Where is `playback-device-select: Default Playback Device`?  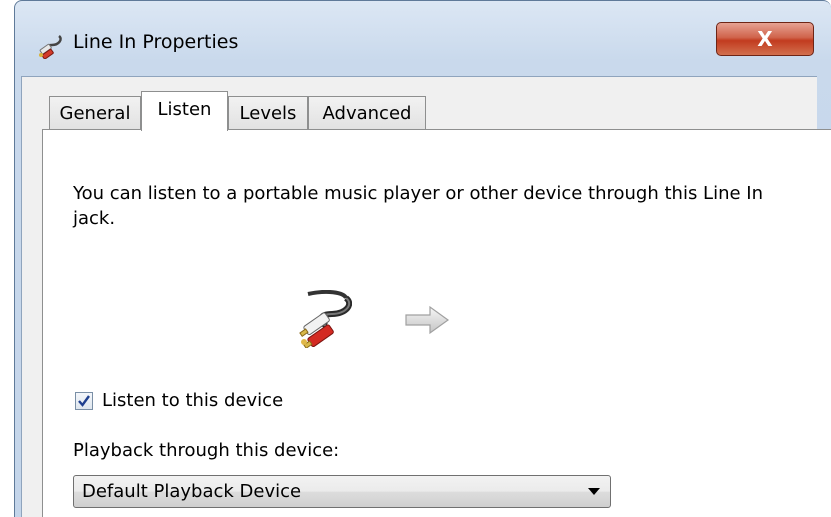 playback-device-select: Default Playback Device is located at coordinates (342, 491).